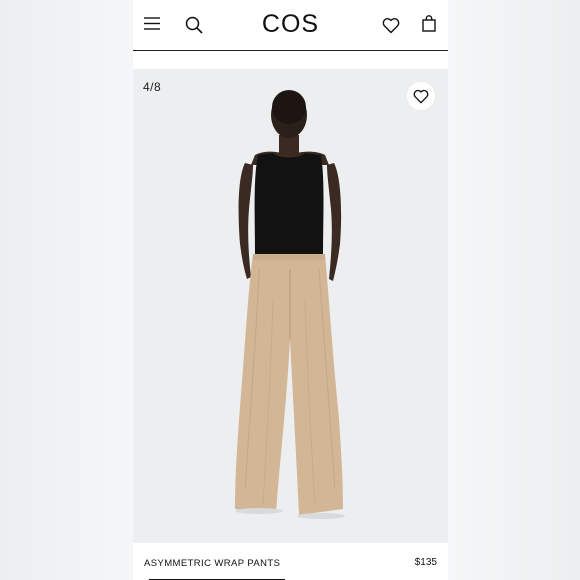  Describe the element at coordinates (425, 562) in the screenshot. I see `product-price: $135` at that location.